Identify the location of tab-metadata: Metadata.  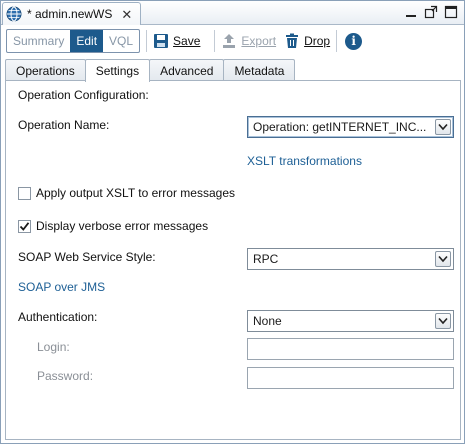
(259, 70).